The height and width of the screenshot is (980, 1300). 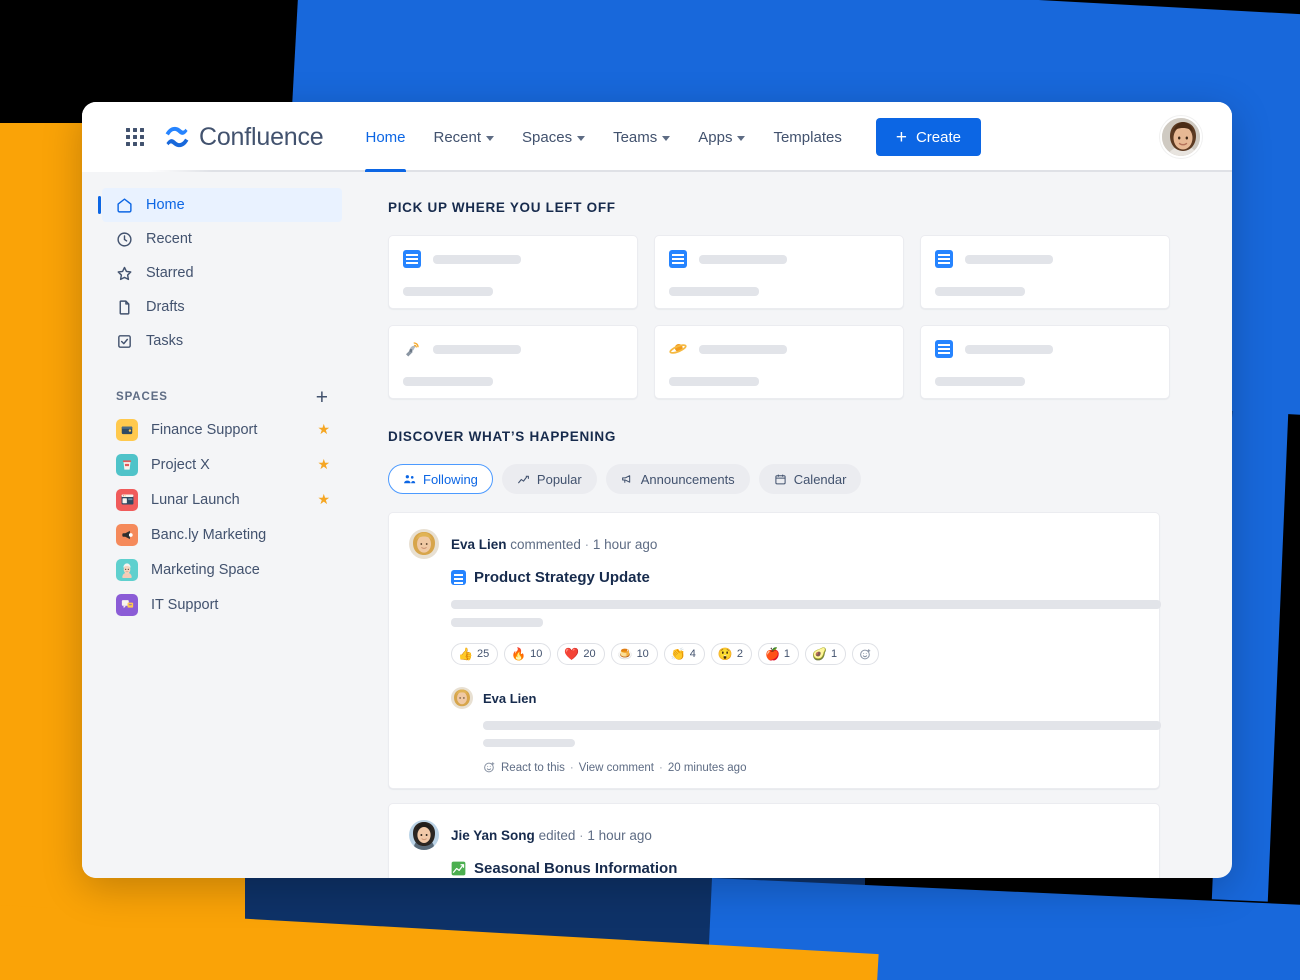 I want to click on feed-item-header: Jie Yan Song edited · 1 hour ago, so click(x=774, y=835).